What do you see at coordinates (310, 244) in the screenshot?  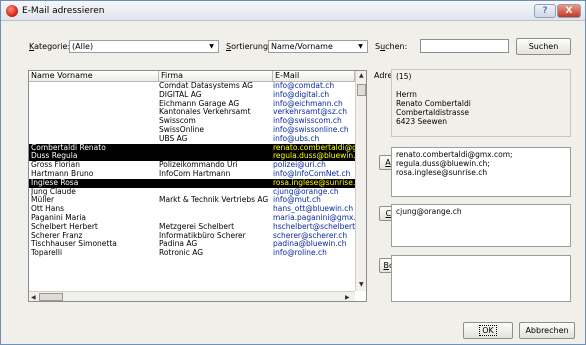 I see `cell-email: padina@bluewin.ch` at bounding box center [310, 244].